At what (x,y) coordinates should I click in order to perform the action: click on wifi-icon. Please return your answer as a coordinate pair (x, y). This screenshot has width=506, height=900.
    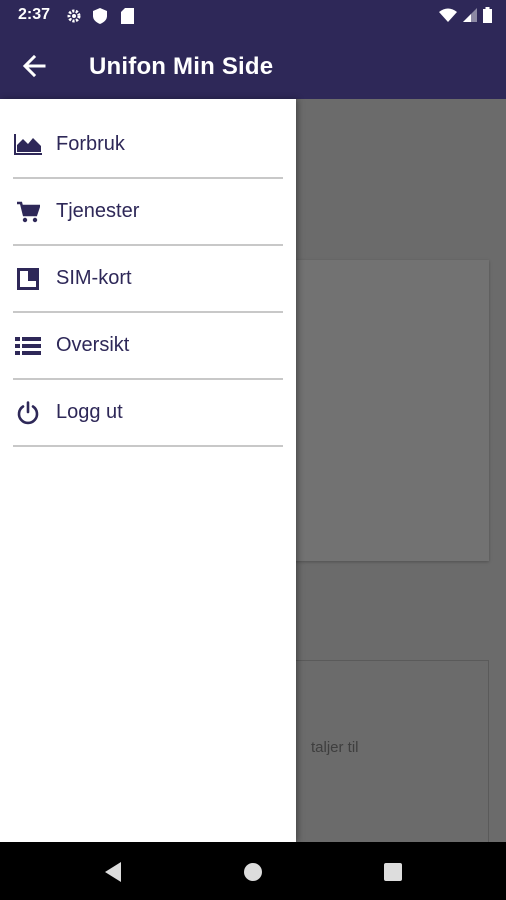
    Looking at the image, I should click on (448, 17).